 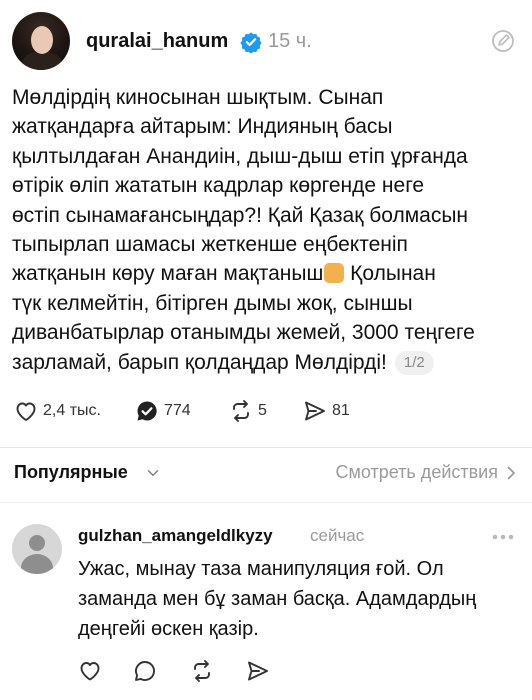 I want to click on reply-line: деңгейі өскен қазір., so click(x=168, y=629).